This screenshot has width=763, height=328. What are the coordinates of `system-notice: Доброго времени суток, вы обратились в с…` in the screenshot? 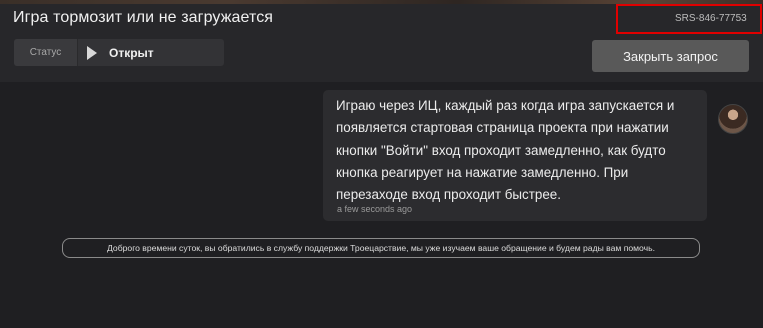 It's located at (381, 248).